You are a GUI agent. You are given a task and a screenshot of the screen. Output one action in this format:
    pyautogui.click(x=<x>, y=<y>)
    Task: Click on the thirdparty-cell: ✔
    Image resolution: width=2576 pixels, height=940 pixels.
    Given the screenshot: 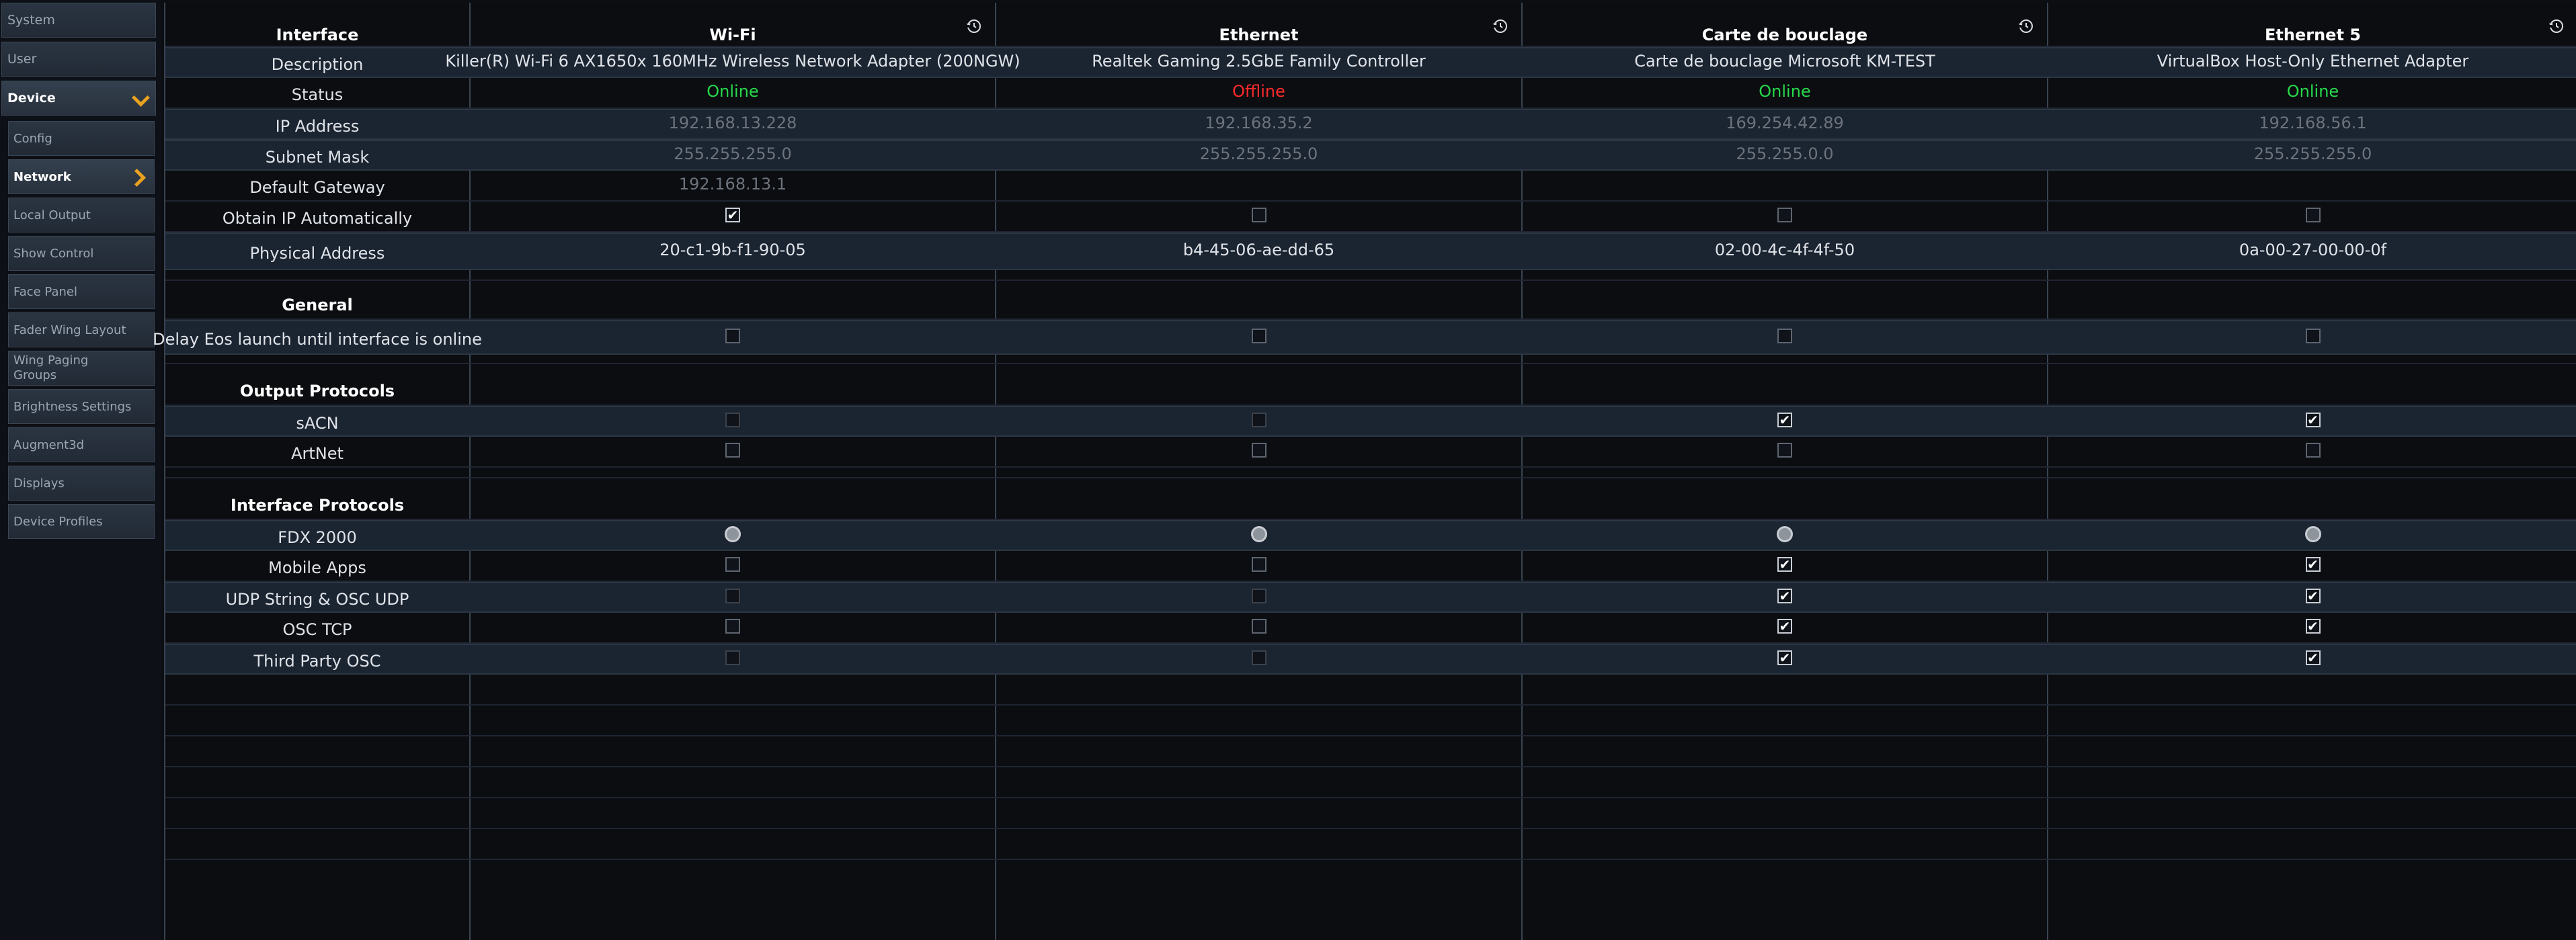 What is the action you would take?
    pyautogui.click(x=2312, y=659)
    